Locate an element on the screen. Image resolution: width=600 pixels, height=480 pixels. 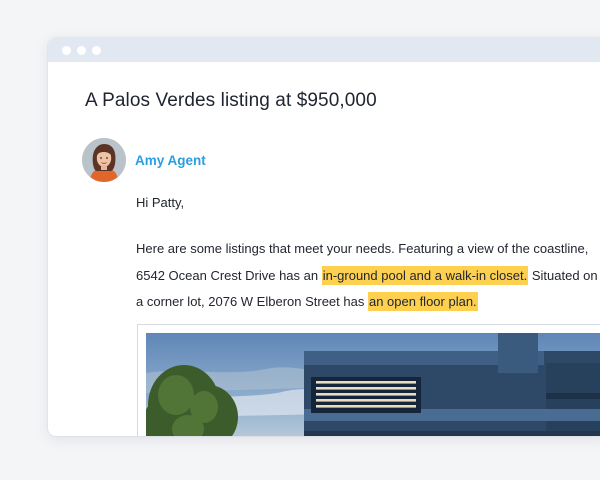
email-greeting: Hi Patty, is located at coordinates (160, 202).